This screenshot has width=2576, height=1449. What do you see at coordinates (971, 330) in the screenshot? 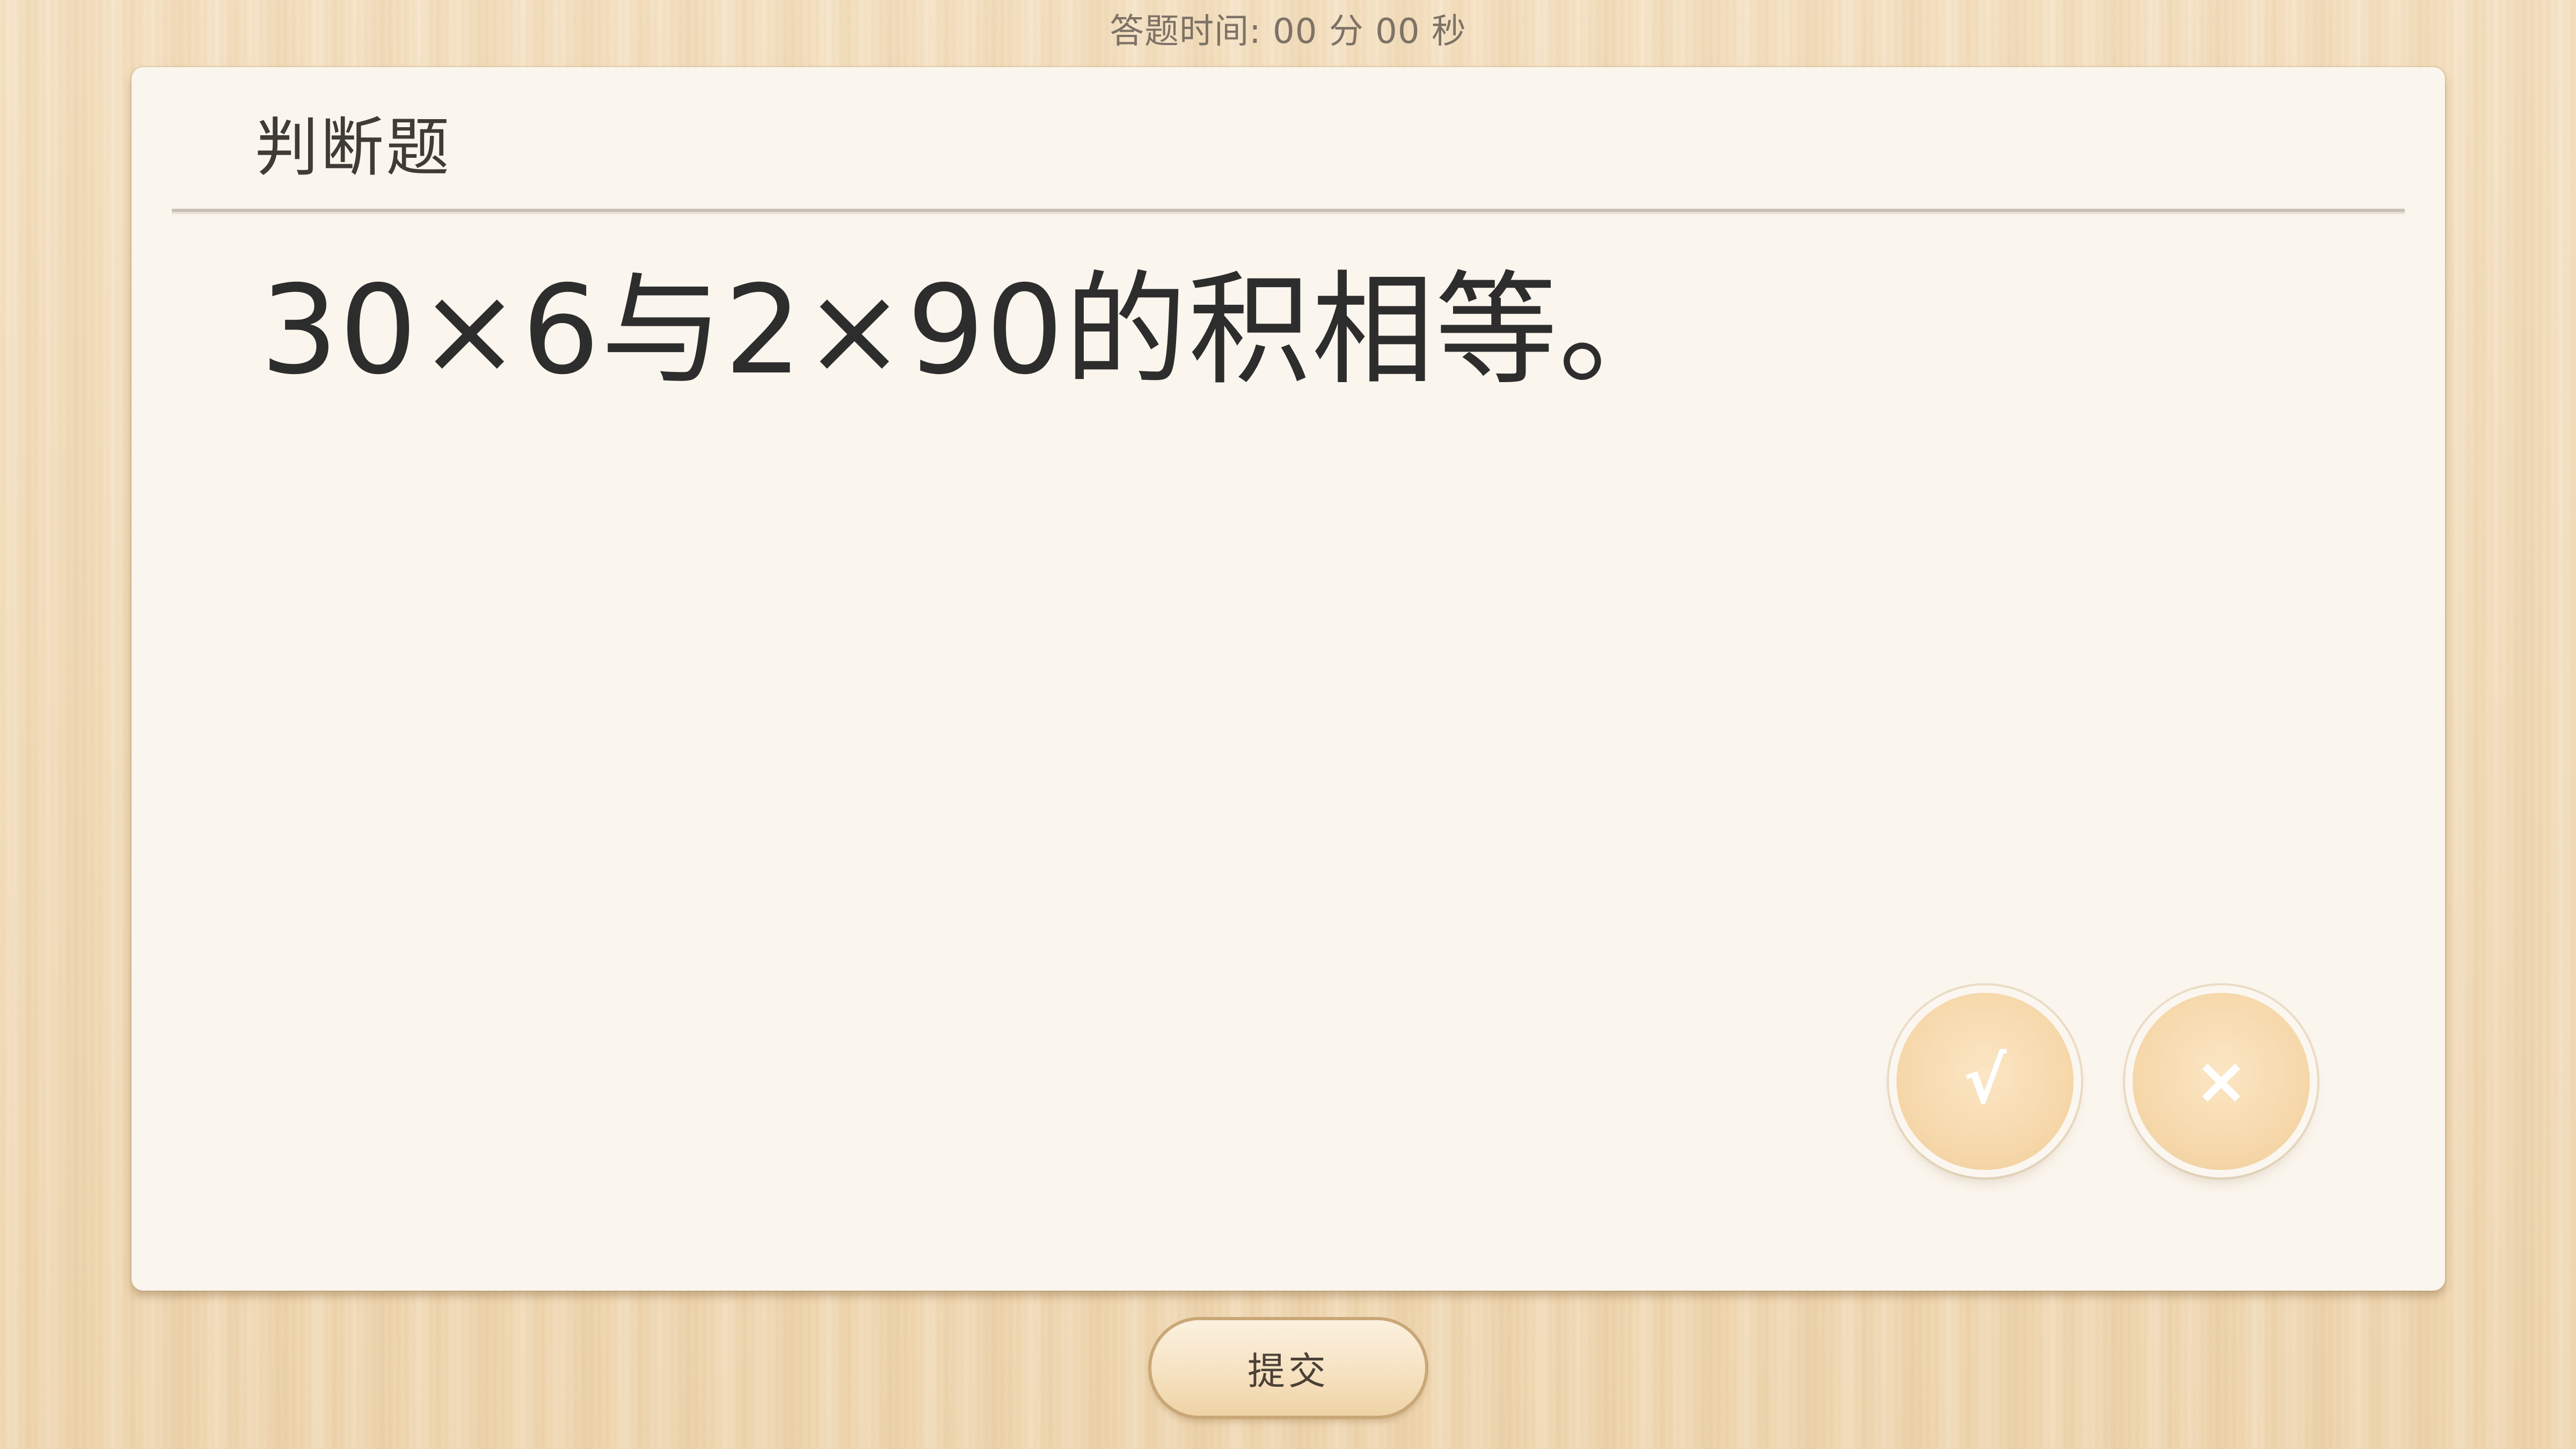
I see `question-text: 30×6与2×90的积相等。` at bounding box center [971, 330].